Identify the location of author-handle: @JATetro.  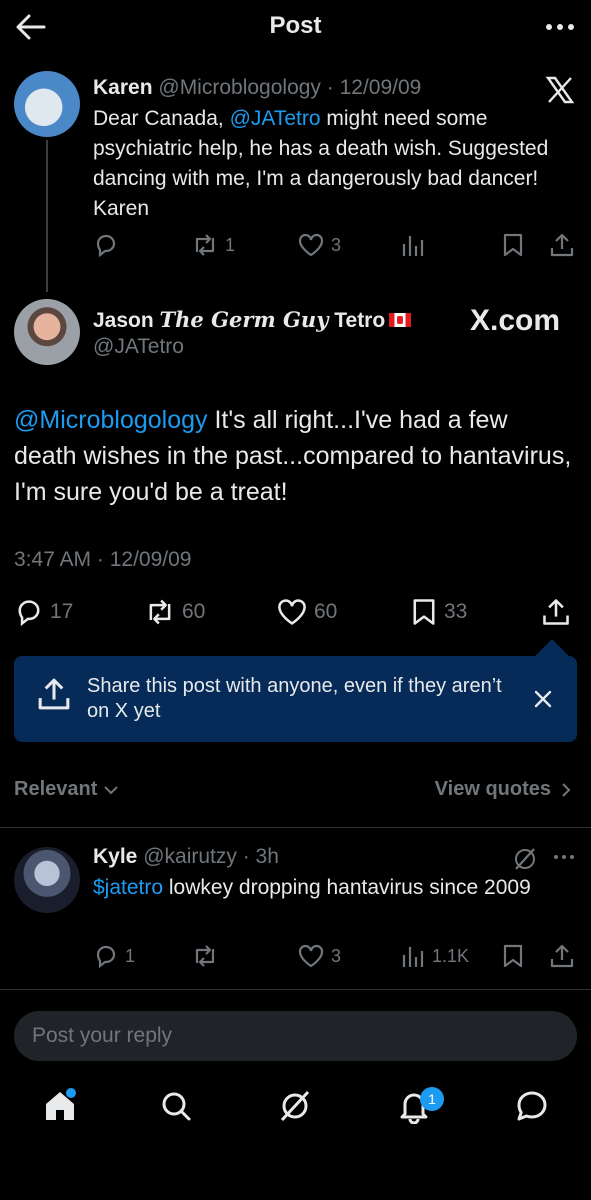
(138, 347).